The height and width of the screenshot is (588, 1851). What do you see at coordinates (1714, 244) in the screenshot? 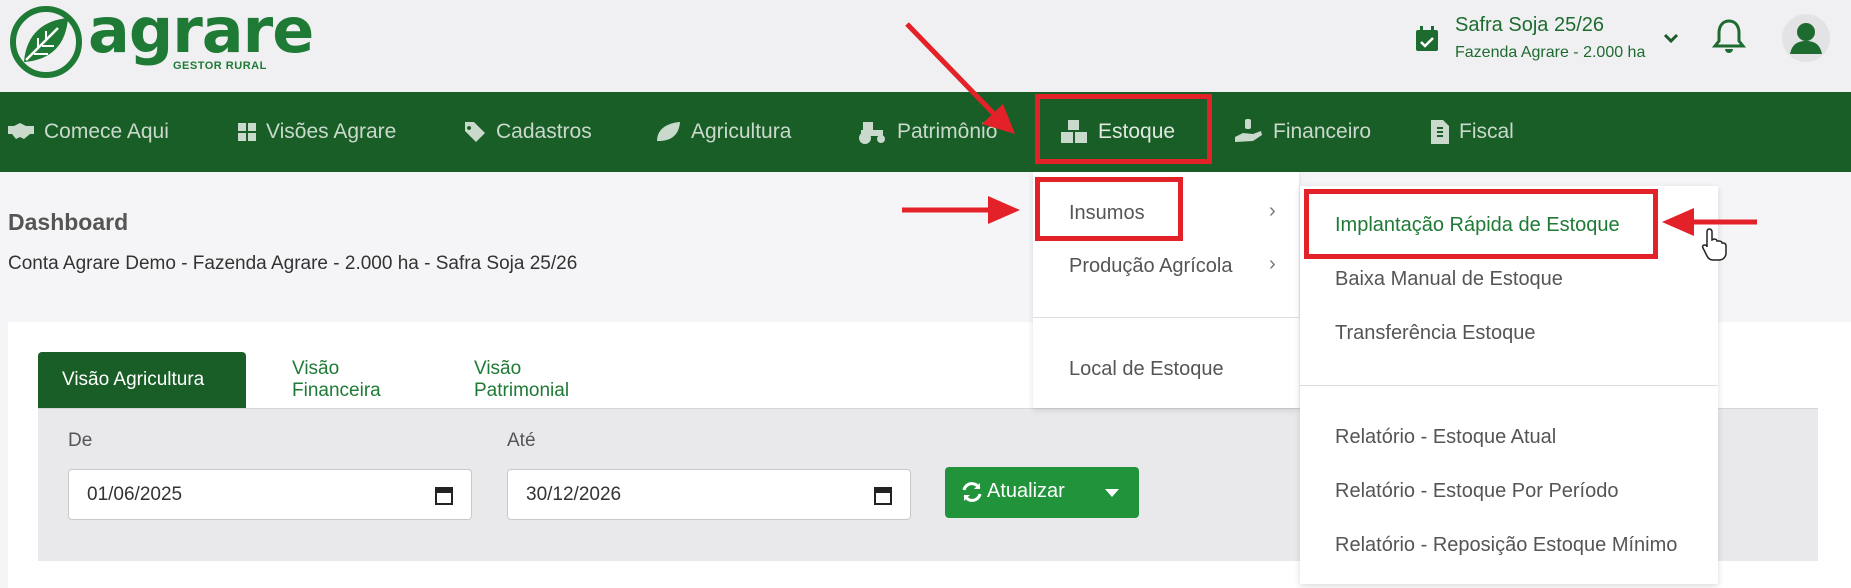
I see `hand-cursor-icon` at bounding box center [1714, 244].